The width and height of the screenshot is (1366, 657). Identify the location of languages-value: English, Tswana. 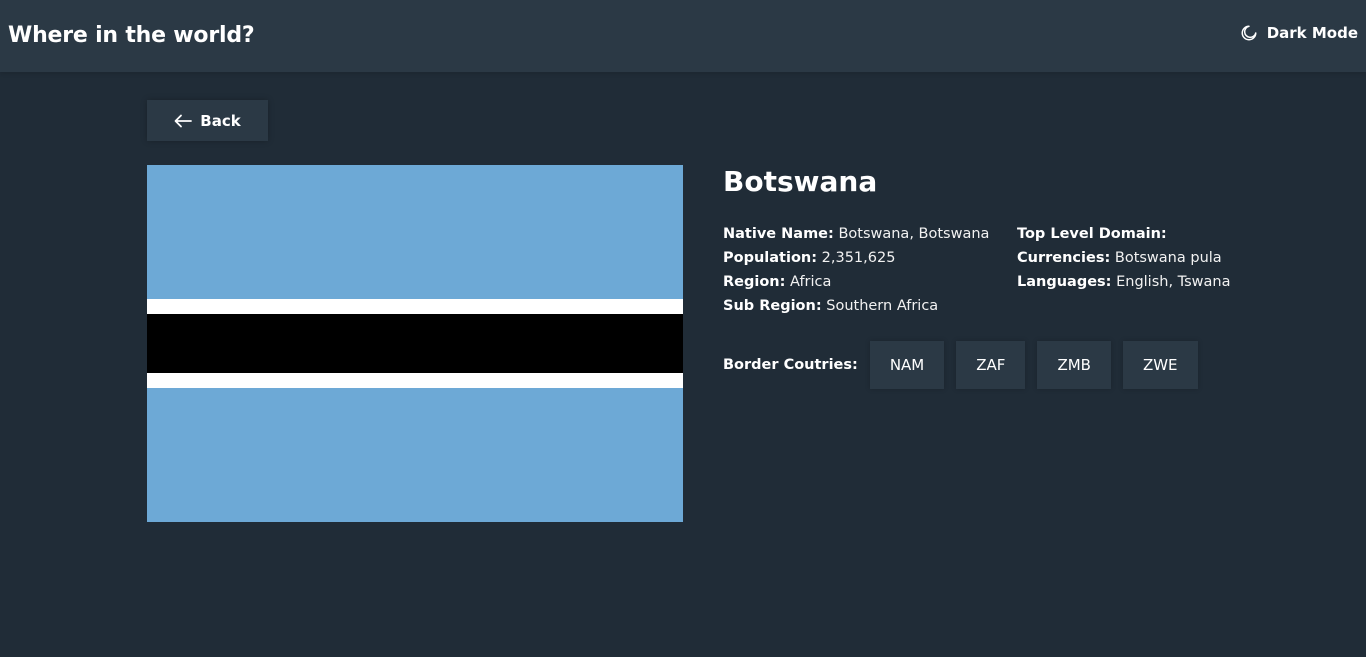
(1173, 282).